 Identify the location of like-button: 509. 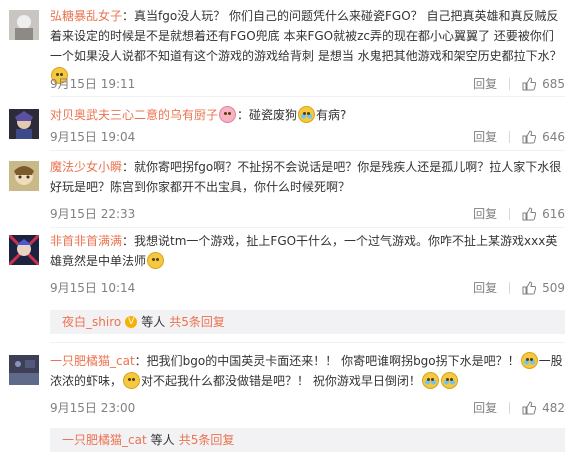
(543, 288).